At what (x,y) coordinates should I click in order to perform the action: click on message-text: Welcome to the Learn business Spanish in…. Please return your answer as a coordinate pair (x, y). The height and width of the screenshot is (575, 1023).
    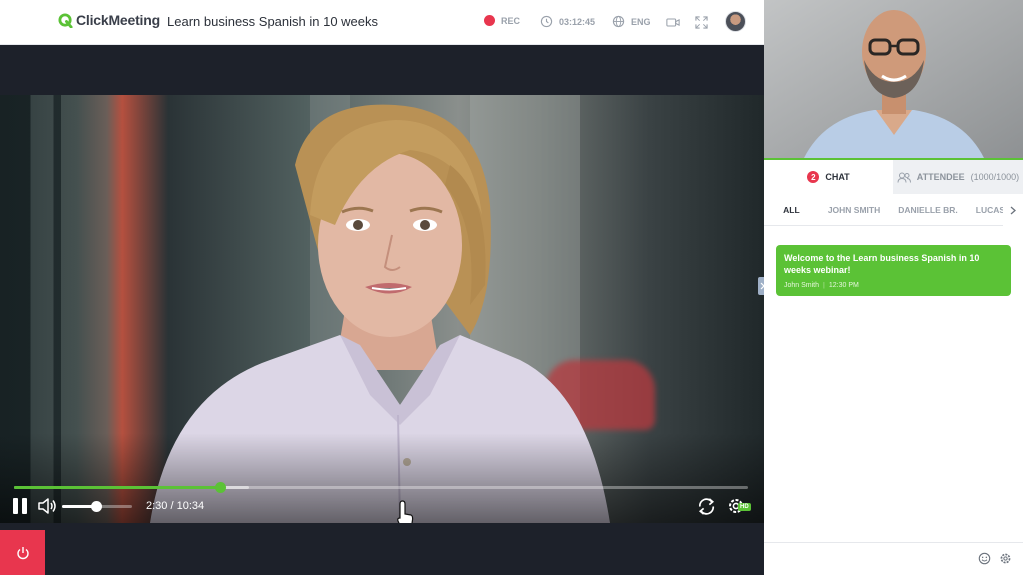
    Looking at the image, I should click on (882, 264).